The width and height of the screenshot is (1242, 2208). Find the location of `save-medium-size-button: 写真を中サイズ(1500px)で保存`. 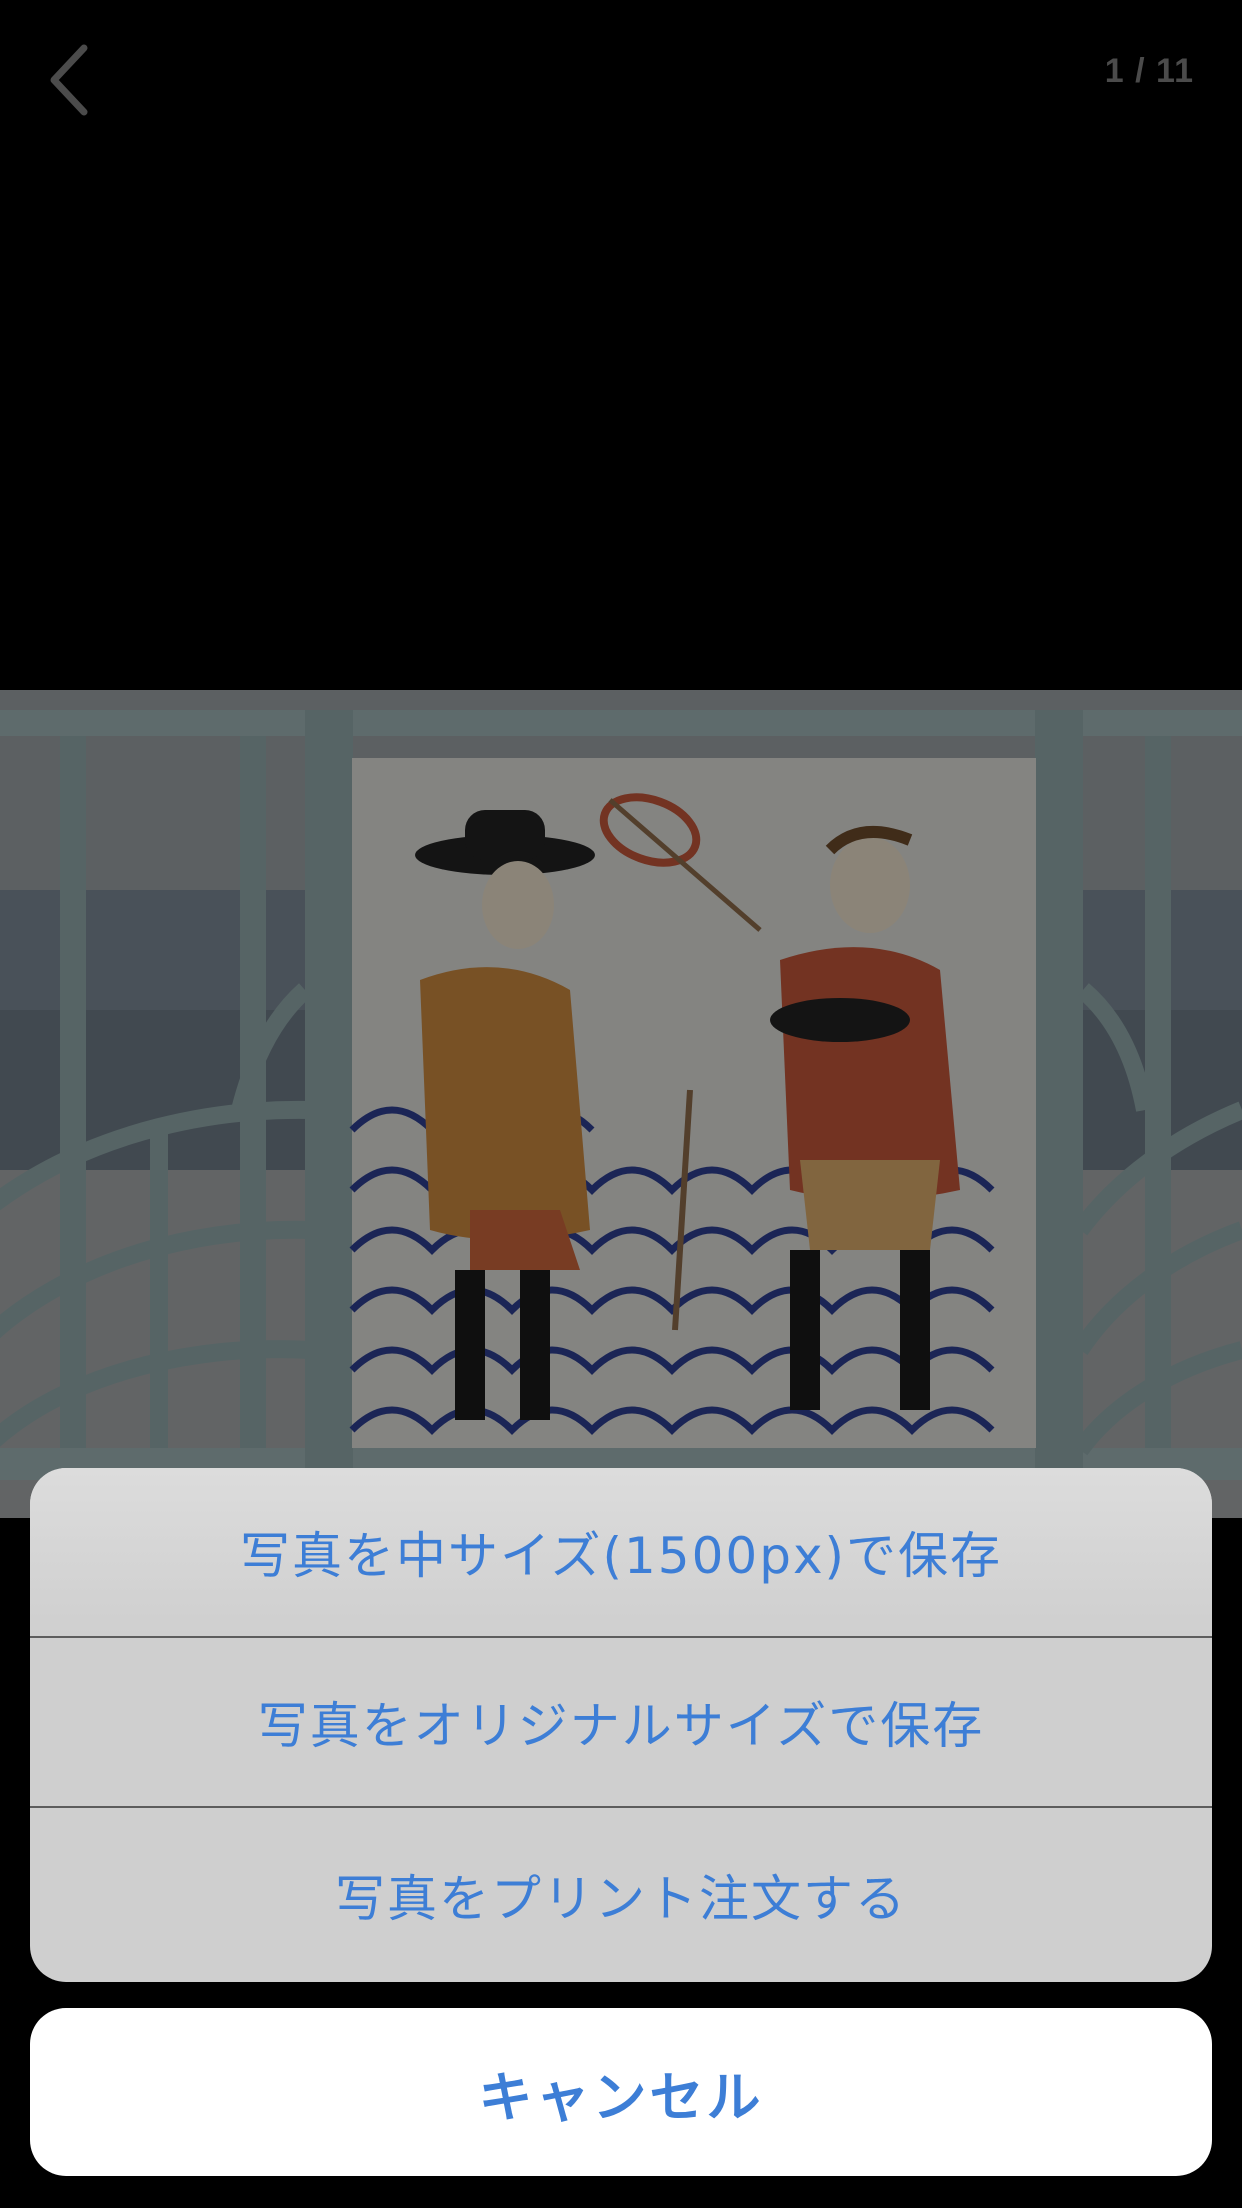

save-medium-size-button: 写真を中サイズ(1500px)で保存 is located at coordinates (621, 1553).